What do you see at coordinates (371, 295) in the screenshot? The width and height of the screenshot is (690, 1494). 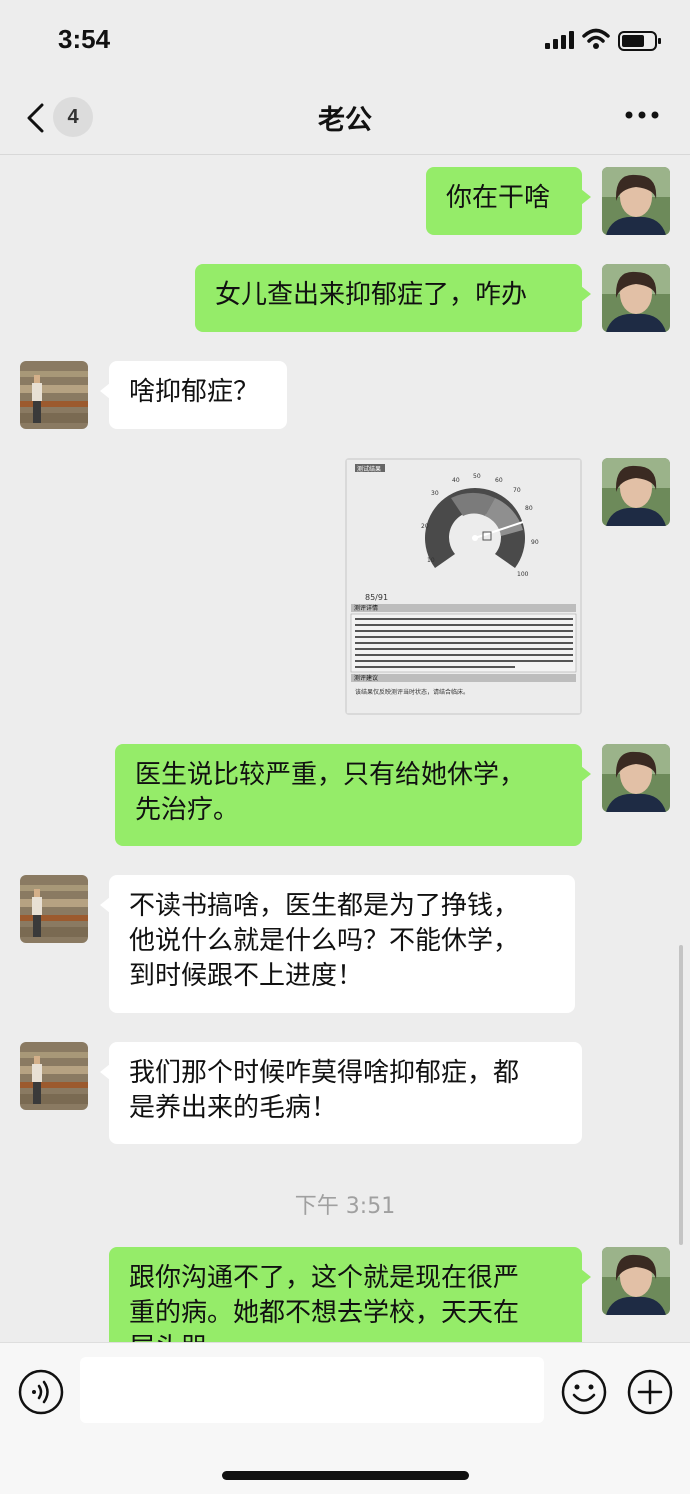 I see `message-text: 女儿查出来抑郁症了，咋办` at bounding box center [371, 295].